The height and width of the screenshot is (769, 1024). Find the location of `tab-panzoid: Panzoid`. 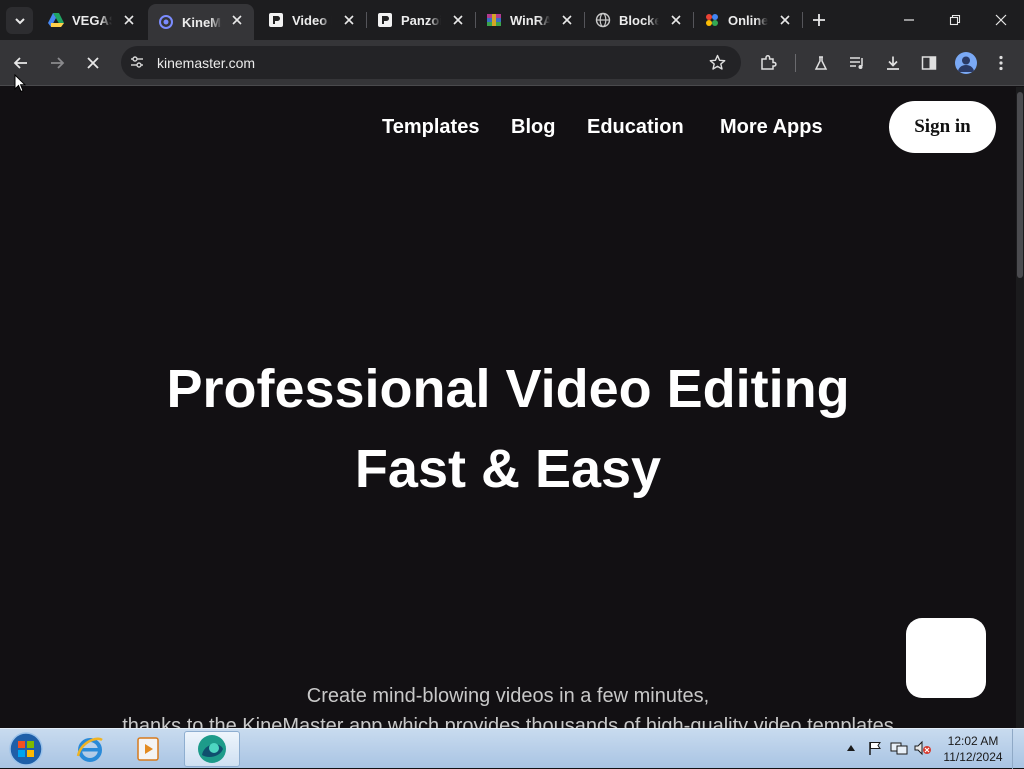

tab-panzoid: Panzoid is located at coordinates (421, 20).